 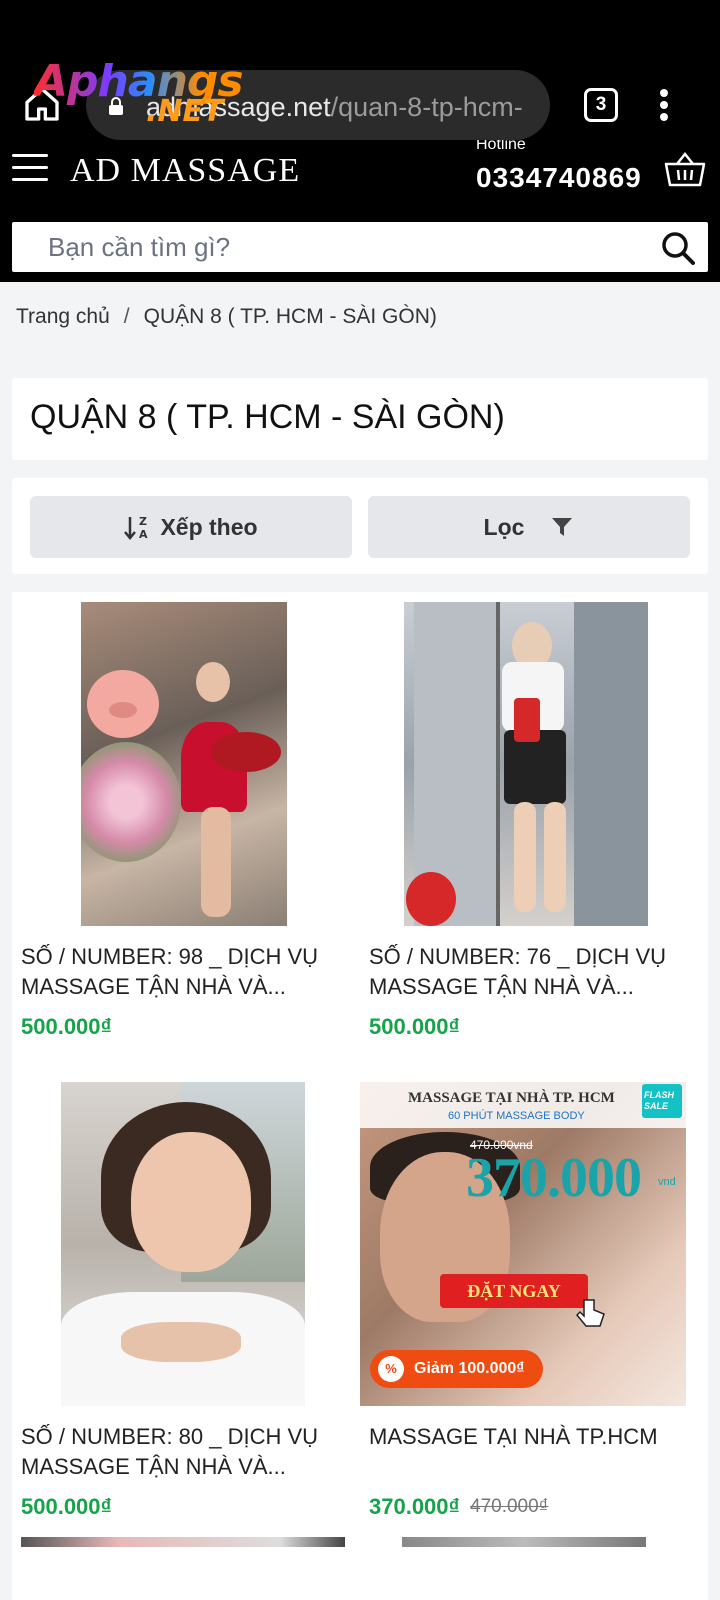 I want to click on url-text: admassage.net/quan-8-tp-hcm-, so click(x=334, y=107).